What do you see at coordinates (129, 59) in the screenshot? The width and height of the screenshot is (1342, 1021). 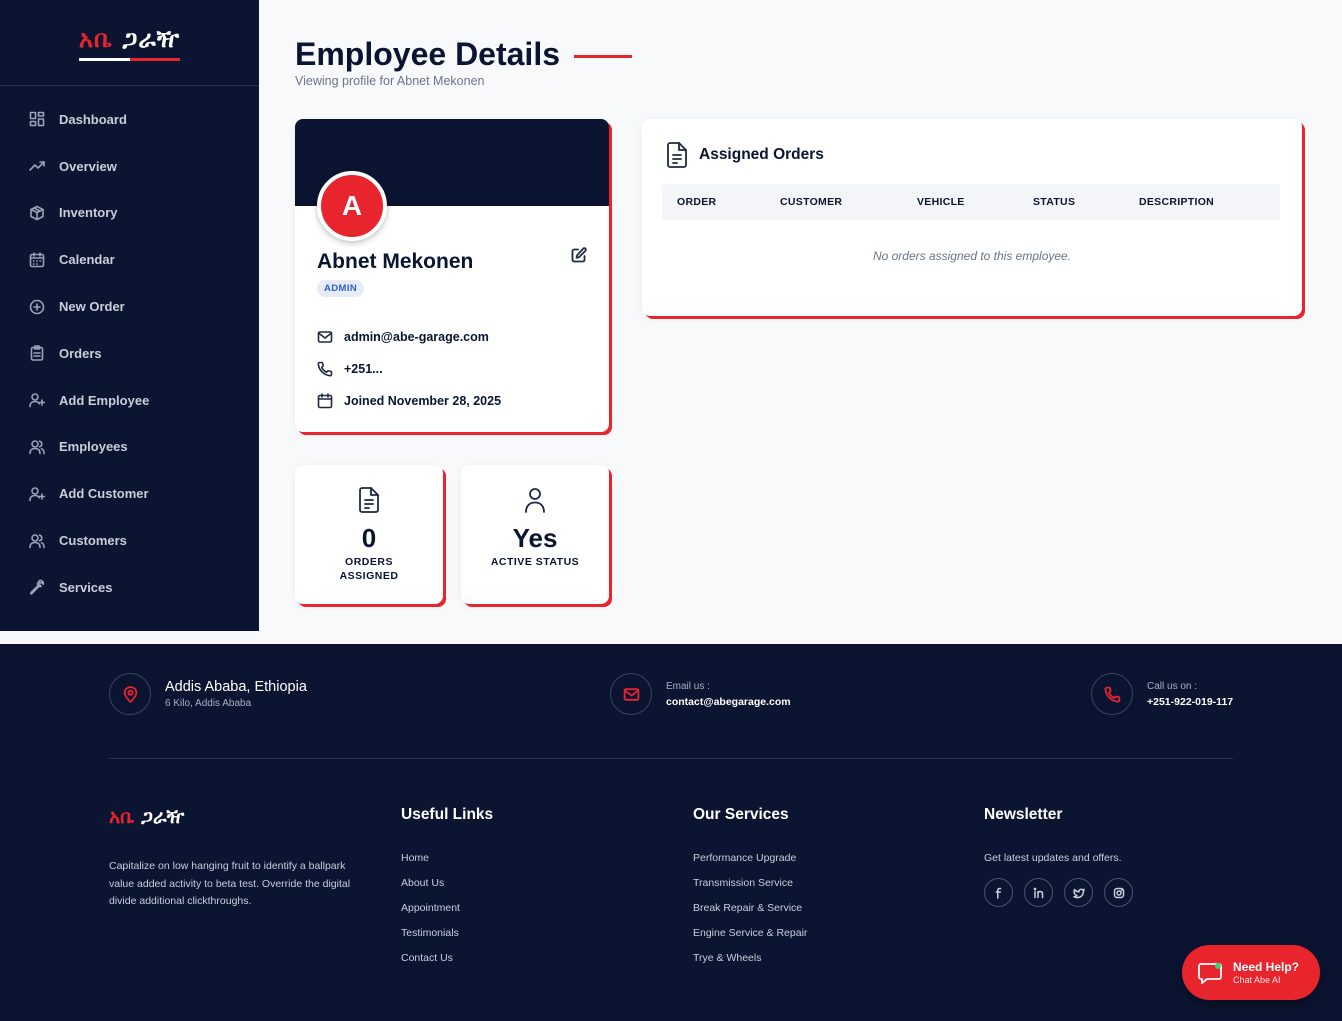 I see `logo-underline` at bounding box center [129, 59].